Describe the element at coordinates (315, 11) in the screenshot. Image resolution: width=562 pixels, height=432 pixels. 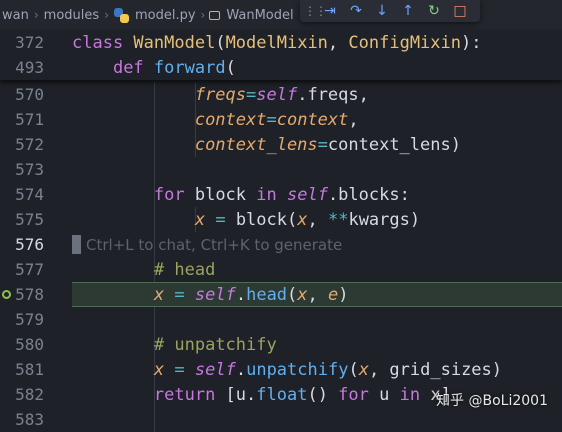
I see `drag-grip-icon: ⋮⋮` at that location.